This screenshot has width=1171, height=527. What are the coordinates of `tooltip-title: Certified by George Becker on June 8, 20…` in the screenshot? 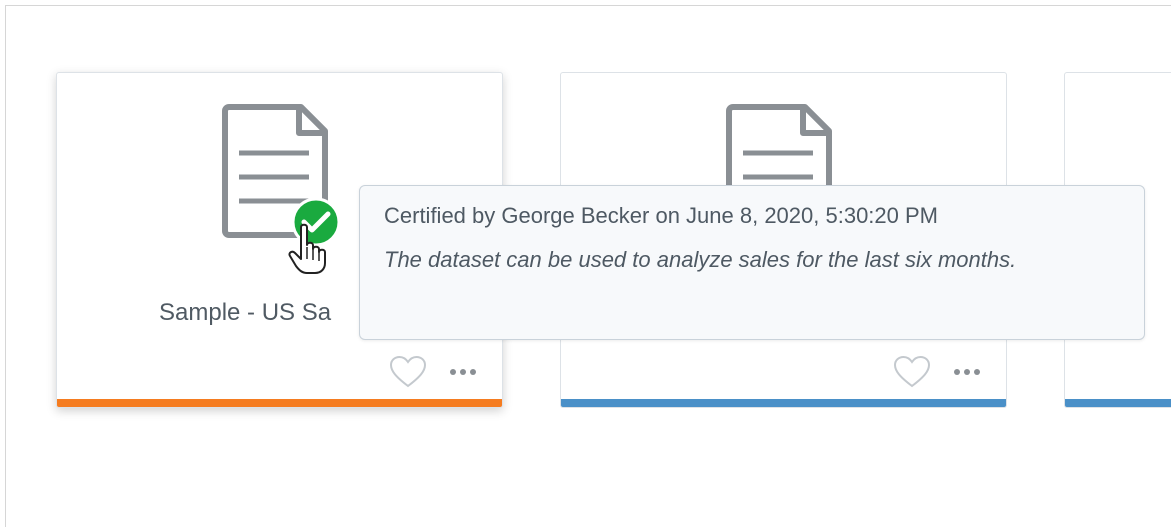 It's located at (661, 215).